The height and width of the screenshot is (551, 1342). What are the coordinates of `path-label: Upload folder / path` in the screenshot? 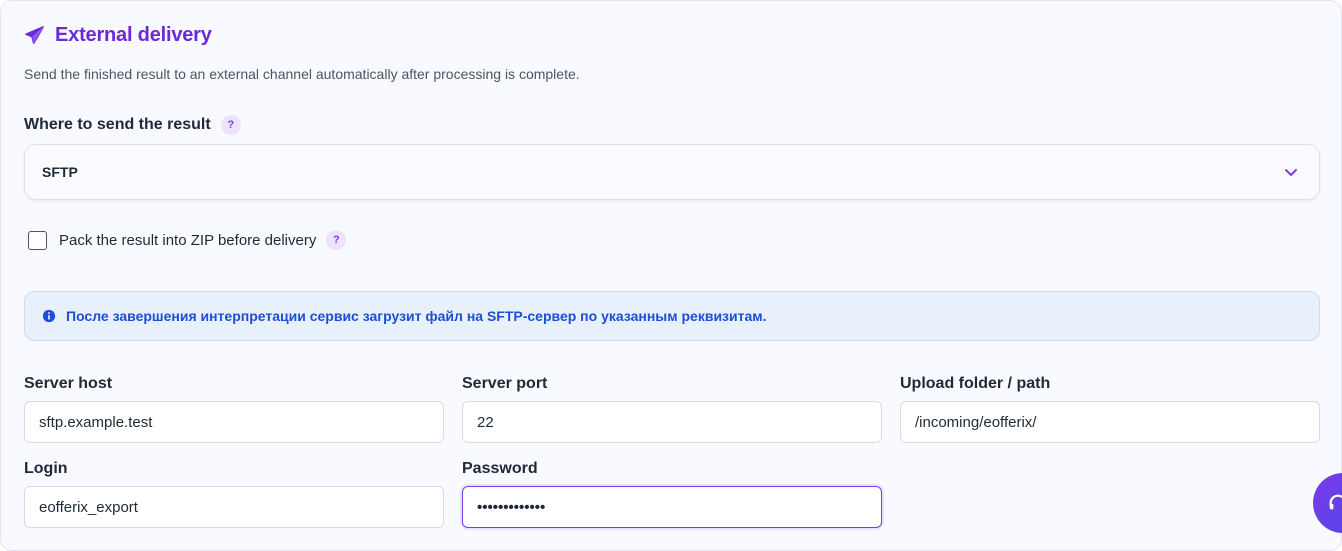 It's located at (975, 383).